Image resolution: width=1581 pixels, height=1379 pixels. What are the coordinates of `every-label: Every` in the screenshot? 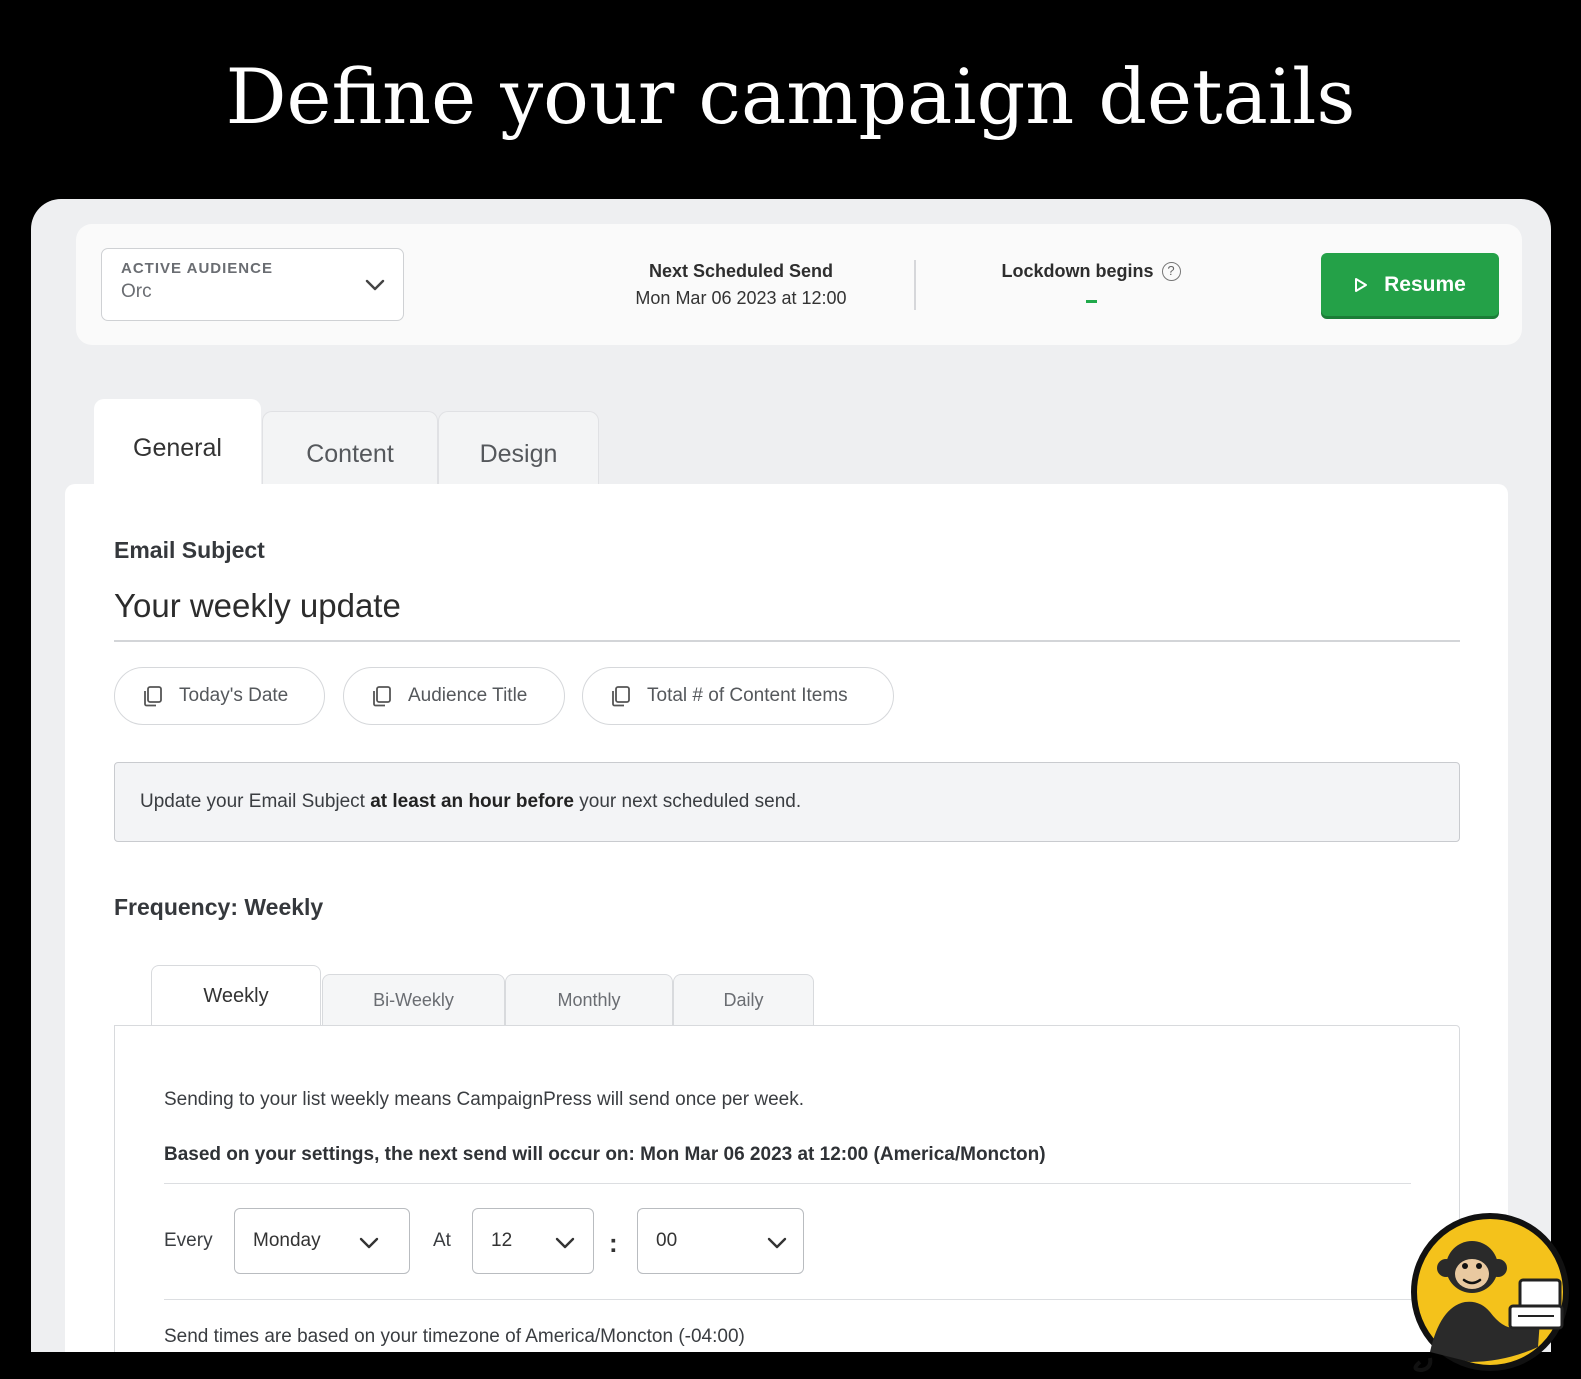 It's located at (188, 1240).